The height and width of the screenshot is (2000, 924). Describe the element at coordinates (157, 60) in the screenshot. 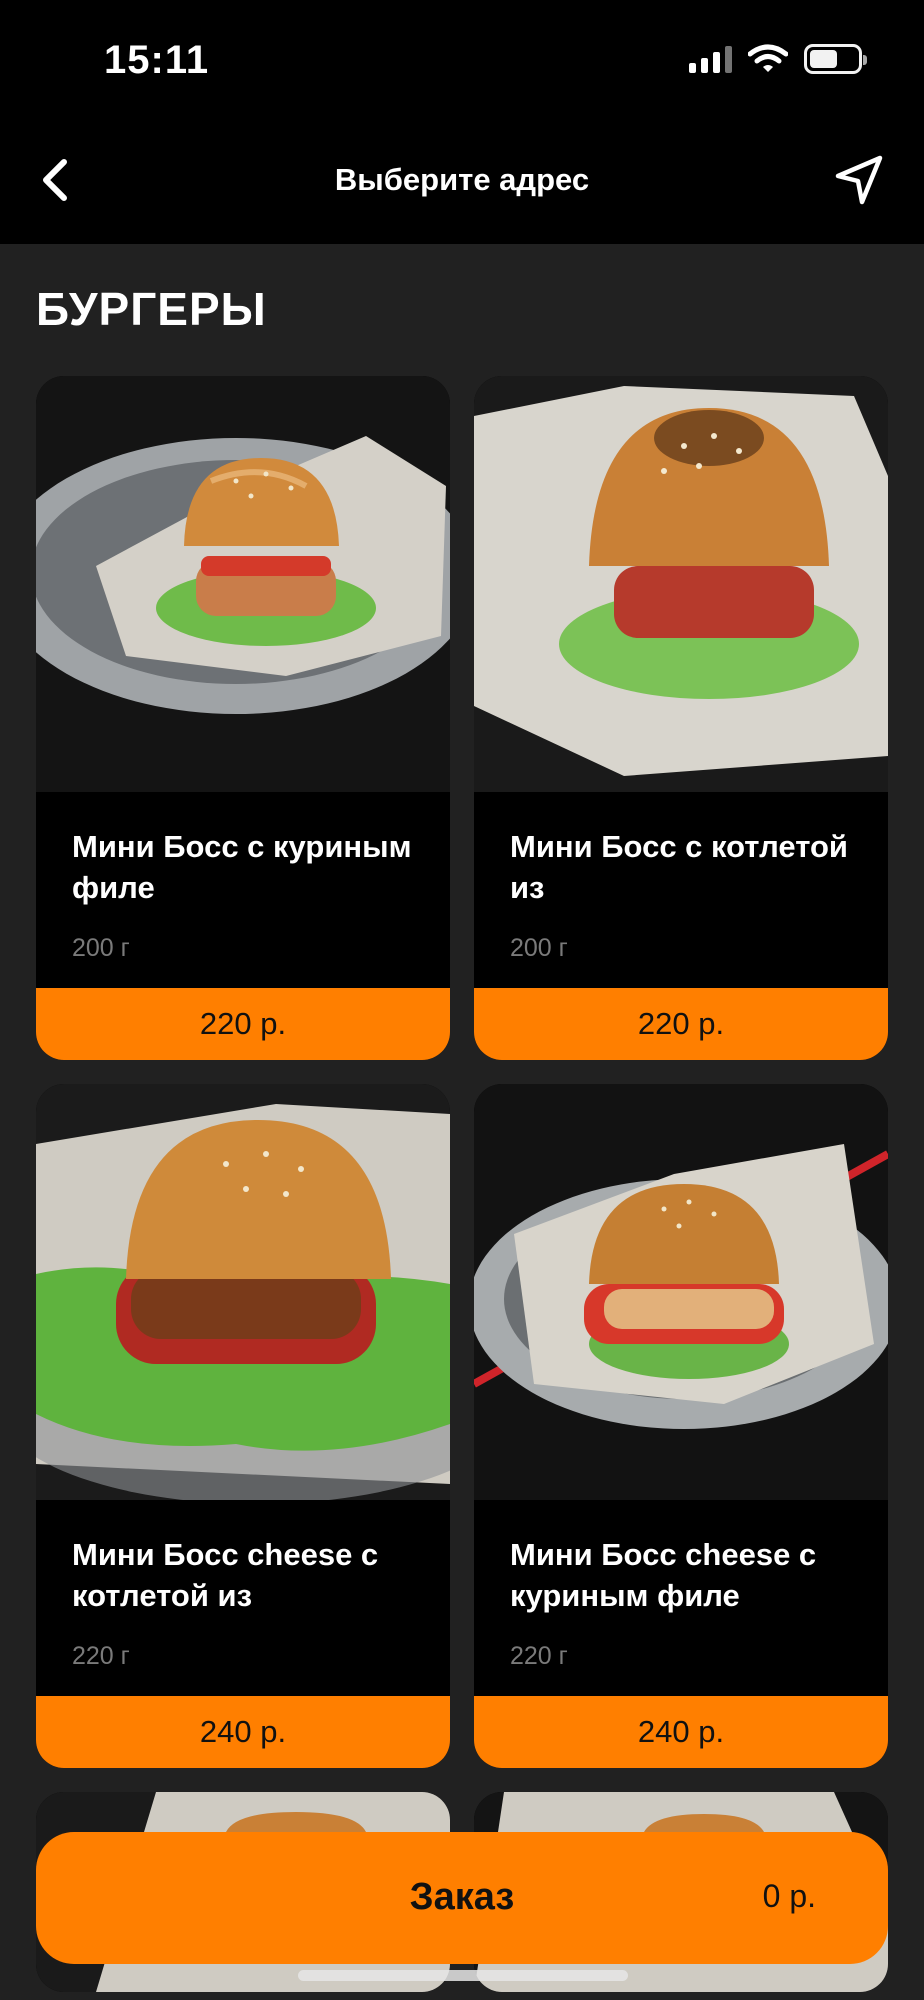

I see `status-time: 15:11` at that location.